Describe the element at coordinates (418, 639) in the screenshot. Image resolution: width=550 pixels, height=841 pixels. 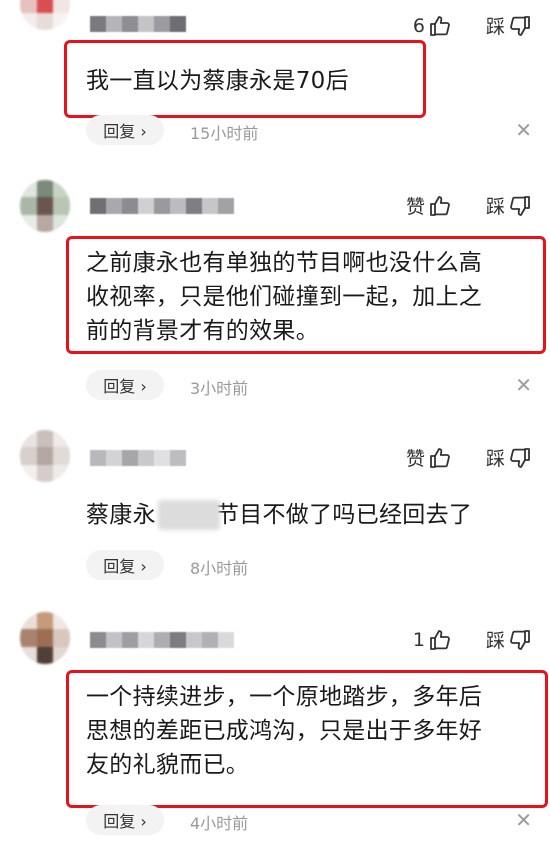
I see `like-count: 1` at that location.